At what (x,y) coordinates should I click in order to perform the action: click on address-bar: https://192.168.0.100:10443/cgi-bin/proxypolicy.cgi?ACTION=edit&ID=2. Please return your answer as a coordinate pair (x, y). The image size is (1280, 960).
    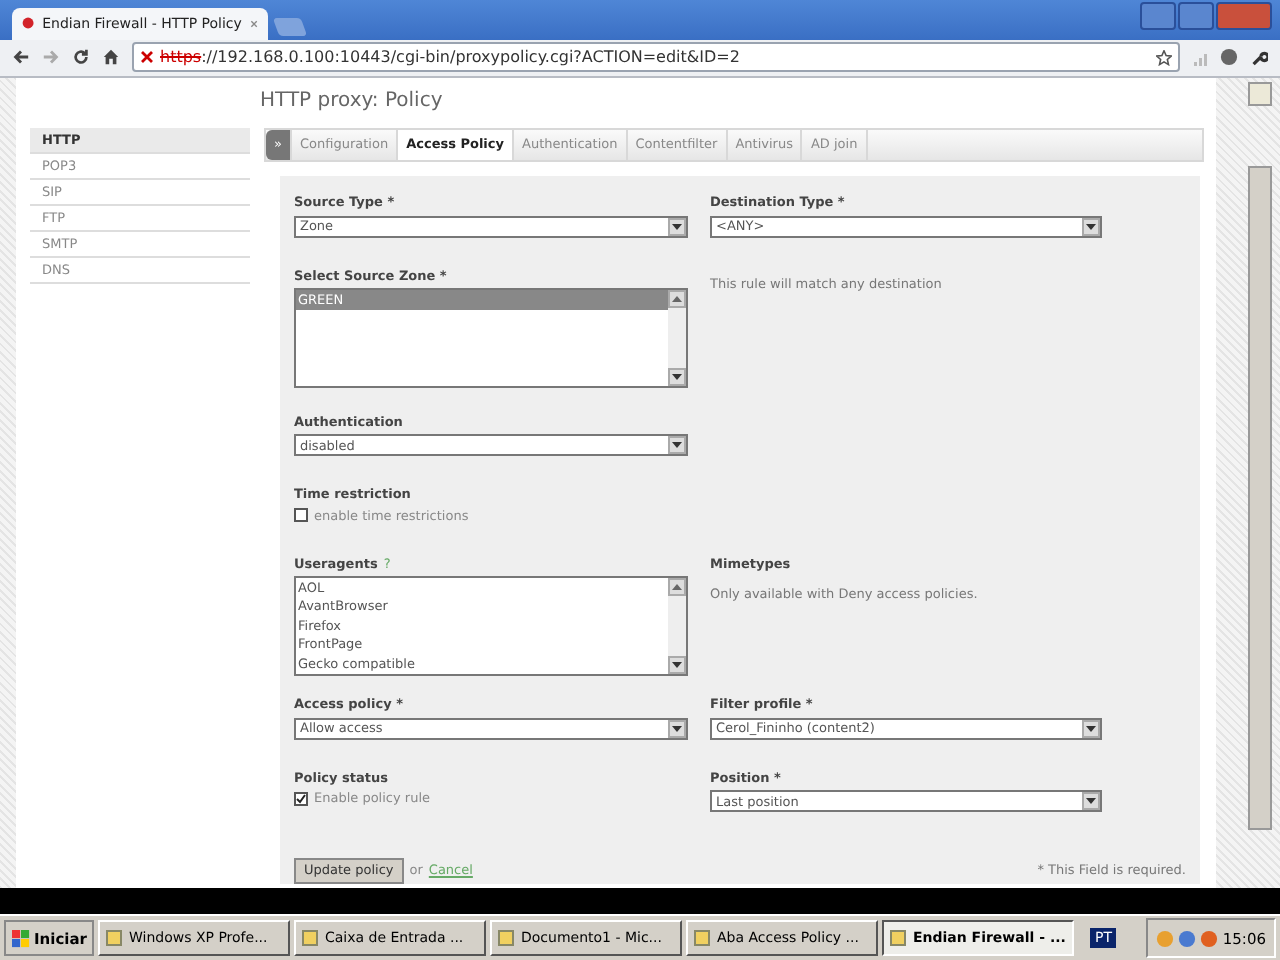
    Looking at the image, I should click on (656, 57).